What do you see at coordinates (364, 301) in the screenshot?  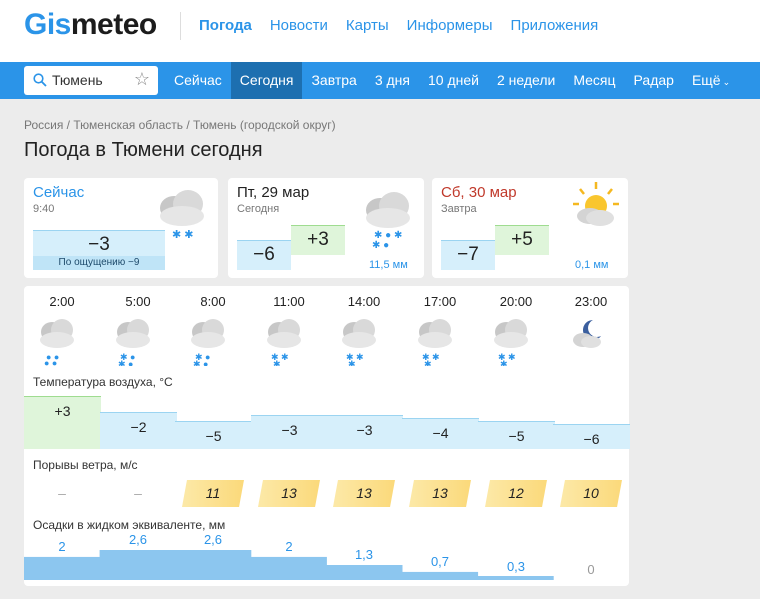 I see `hour-time: 14:00` at bounding box center [364, 301].